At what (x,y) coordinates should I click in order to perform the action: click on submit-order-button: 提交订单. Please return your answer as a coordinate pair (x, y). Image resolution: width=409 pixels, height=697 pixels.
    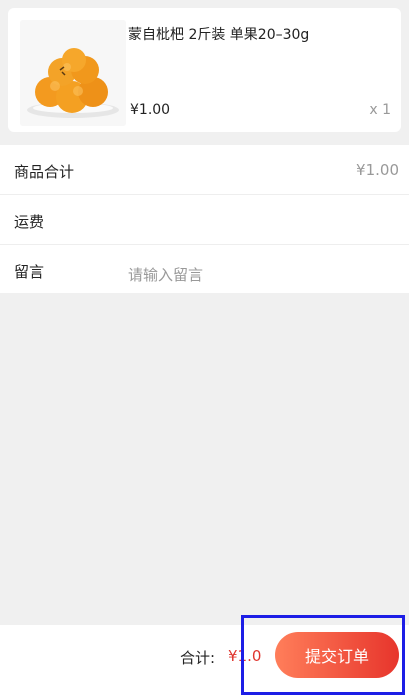
    Looking at the image, I should click on (337, 655).